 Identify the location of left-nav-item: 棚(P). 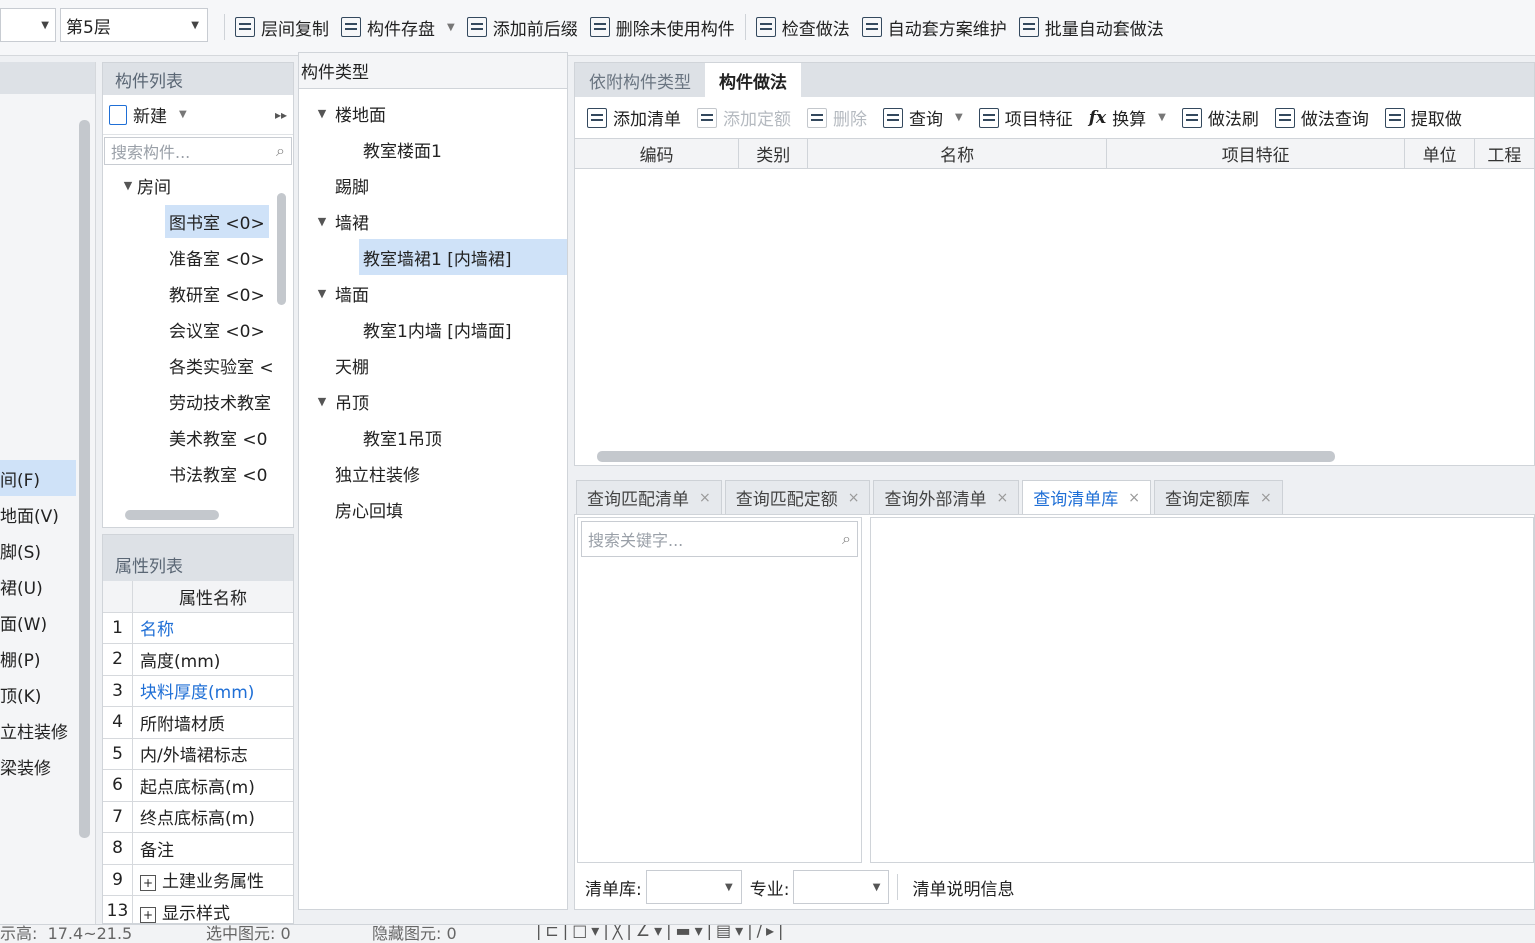
(38, 658).